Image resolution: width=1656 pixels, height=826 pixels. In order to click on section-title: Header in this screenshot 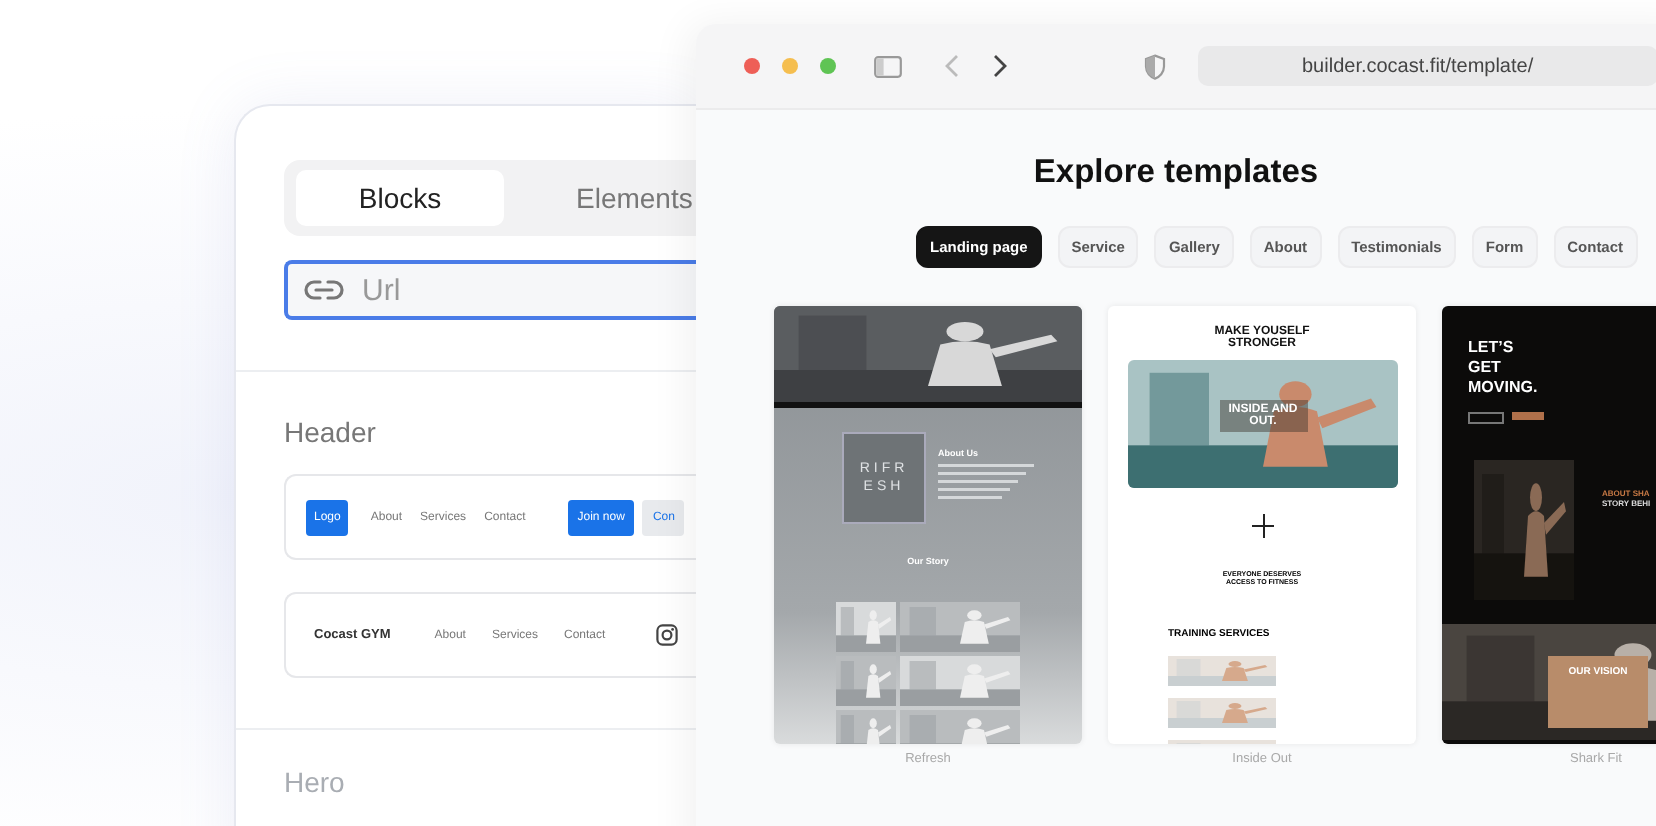, I will do `click(331, 432)`.